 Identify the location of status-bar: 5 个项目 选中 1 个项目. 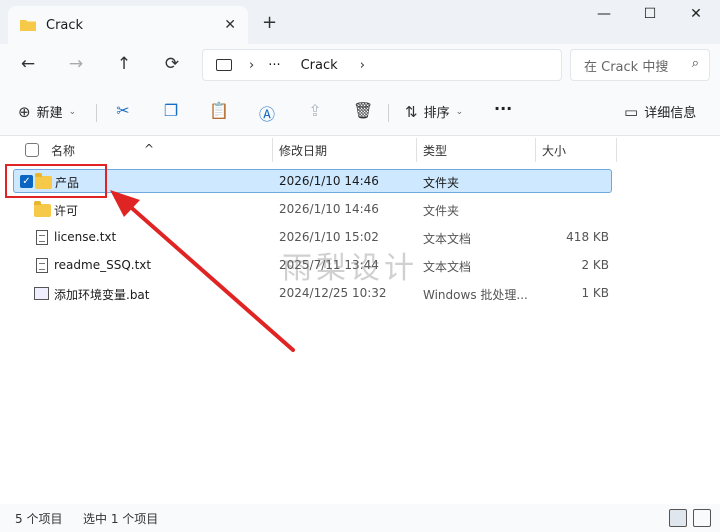
(360, 518).